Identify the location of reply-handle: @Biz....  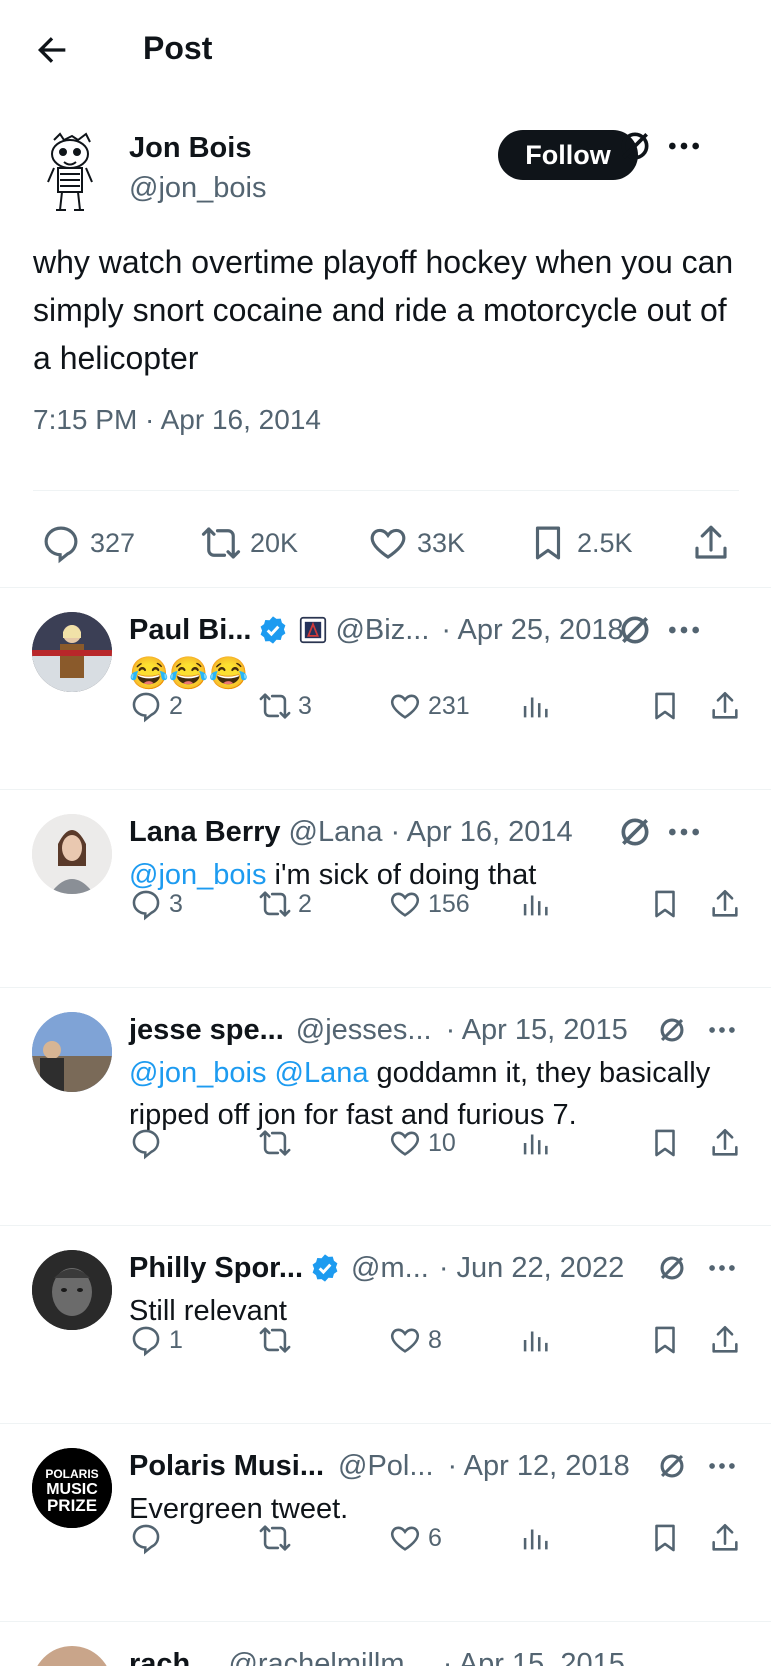
(382, 630).